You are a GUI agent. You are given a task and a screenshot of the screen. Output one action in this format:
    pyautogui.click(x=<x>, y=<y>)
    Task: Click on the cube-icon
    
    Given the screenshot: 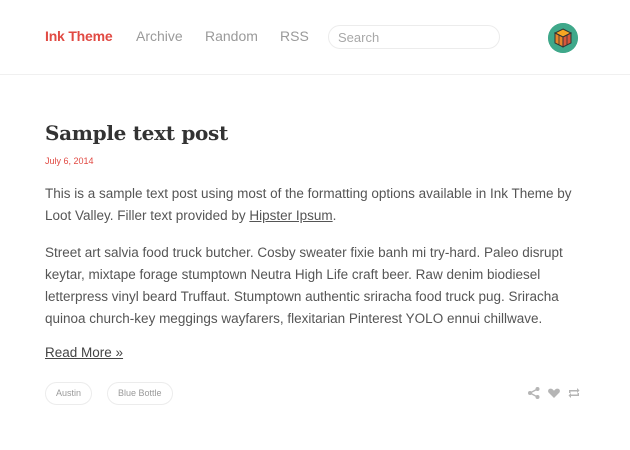 What is the action you would take?
    pyautogui.click(x=563, y=38)
    